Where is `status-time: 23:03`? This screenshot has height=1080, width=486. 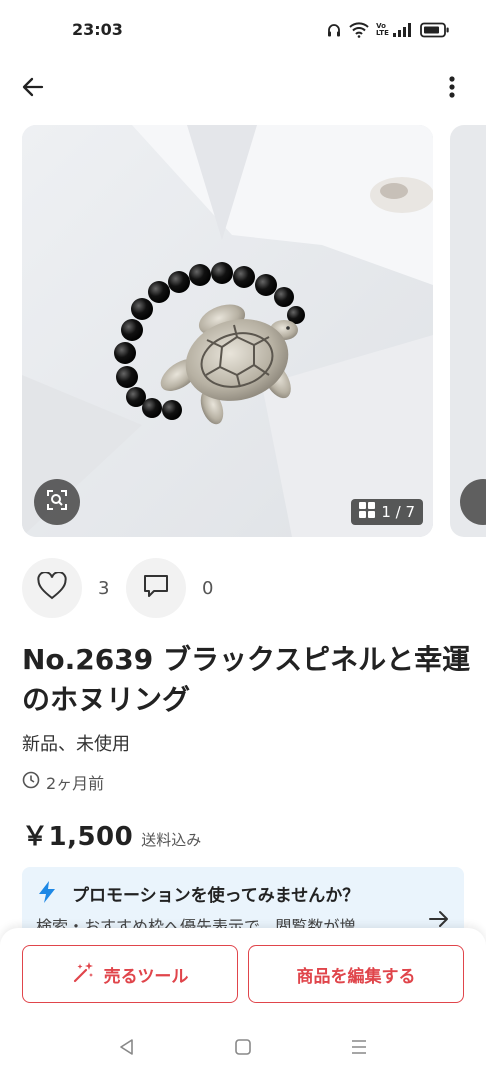
status-time: 23:03 is located at coordinates (97, 29).